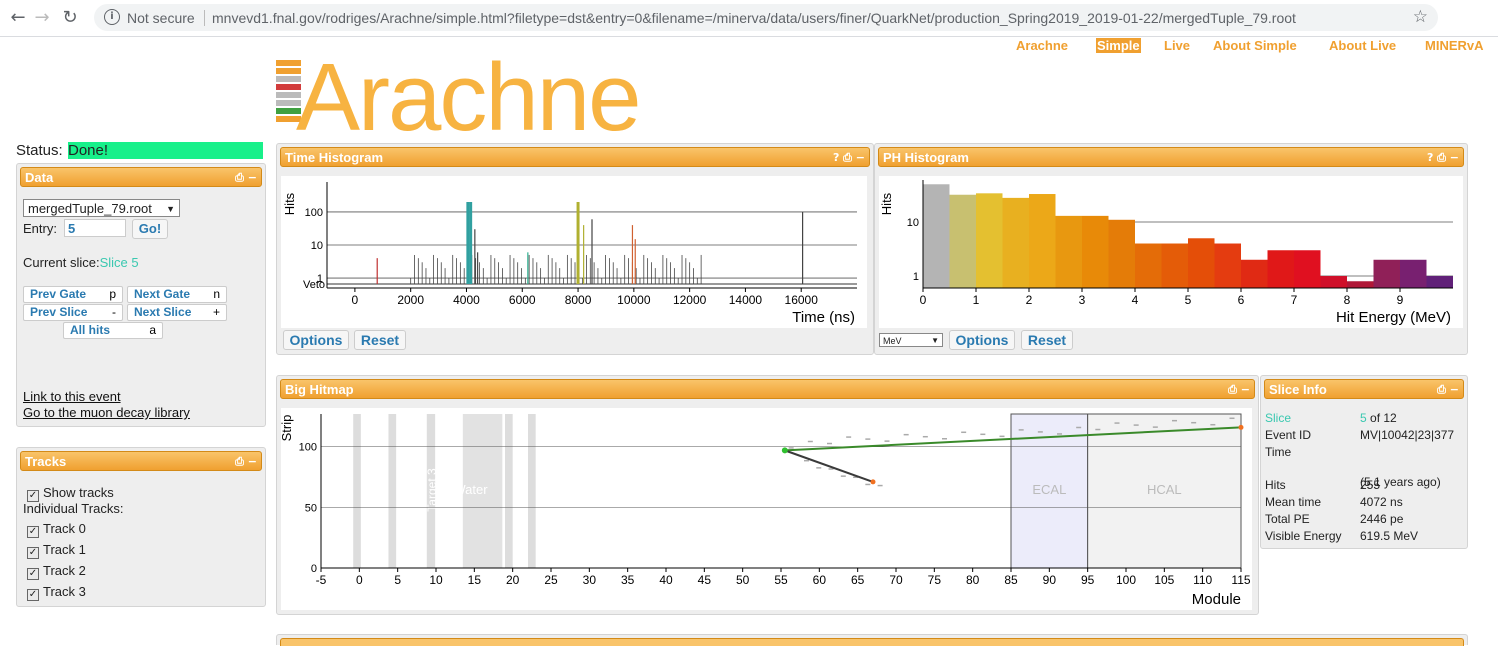 This screenshot has height=646, width=1498. Describe the element at coordinates (1240, 580) in the screenshot. I see `x-tick-label: 115` at that location.